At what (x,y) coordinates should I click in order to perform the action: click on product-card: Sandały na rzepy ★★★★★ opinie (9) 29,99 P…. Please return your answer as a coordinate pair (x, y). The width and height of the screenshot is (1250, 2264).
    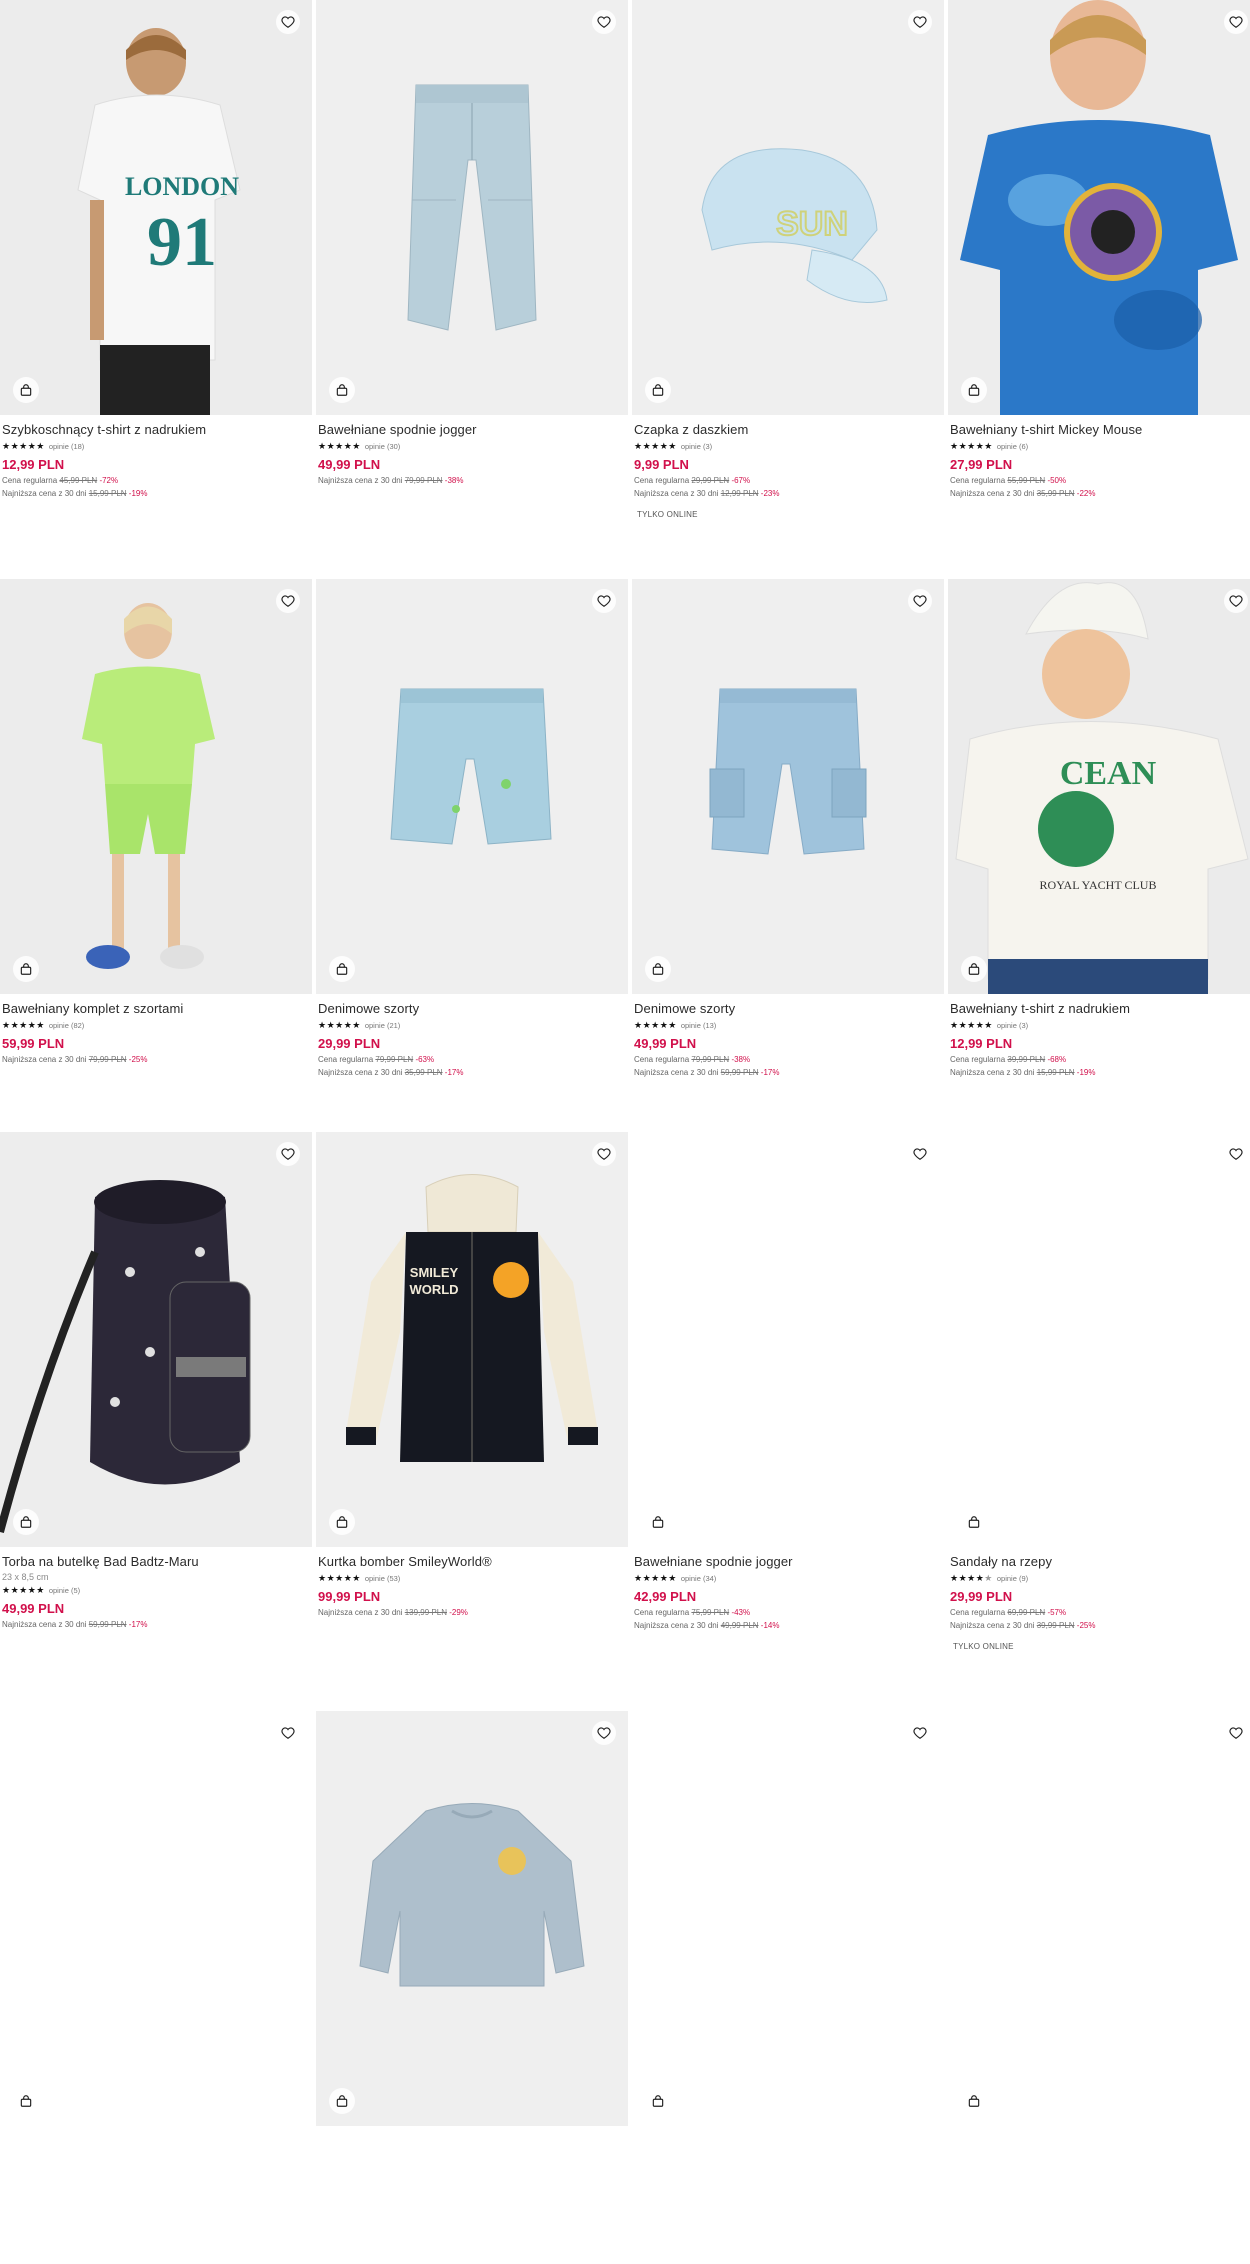
    Looking at the image, I should click on (1099, 1391).